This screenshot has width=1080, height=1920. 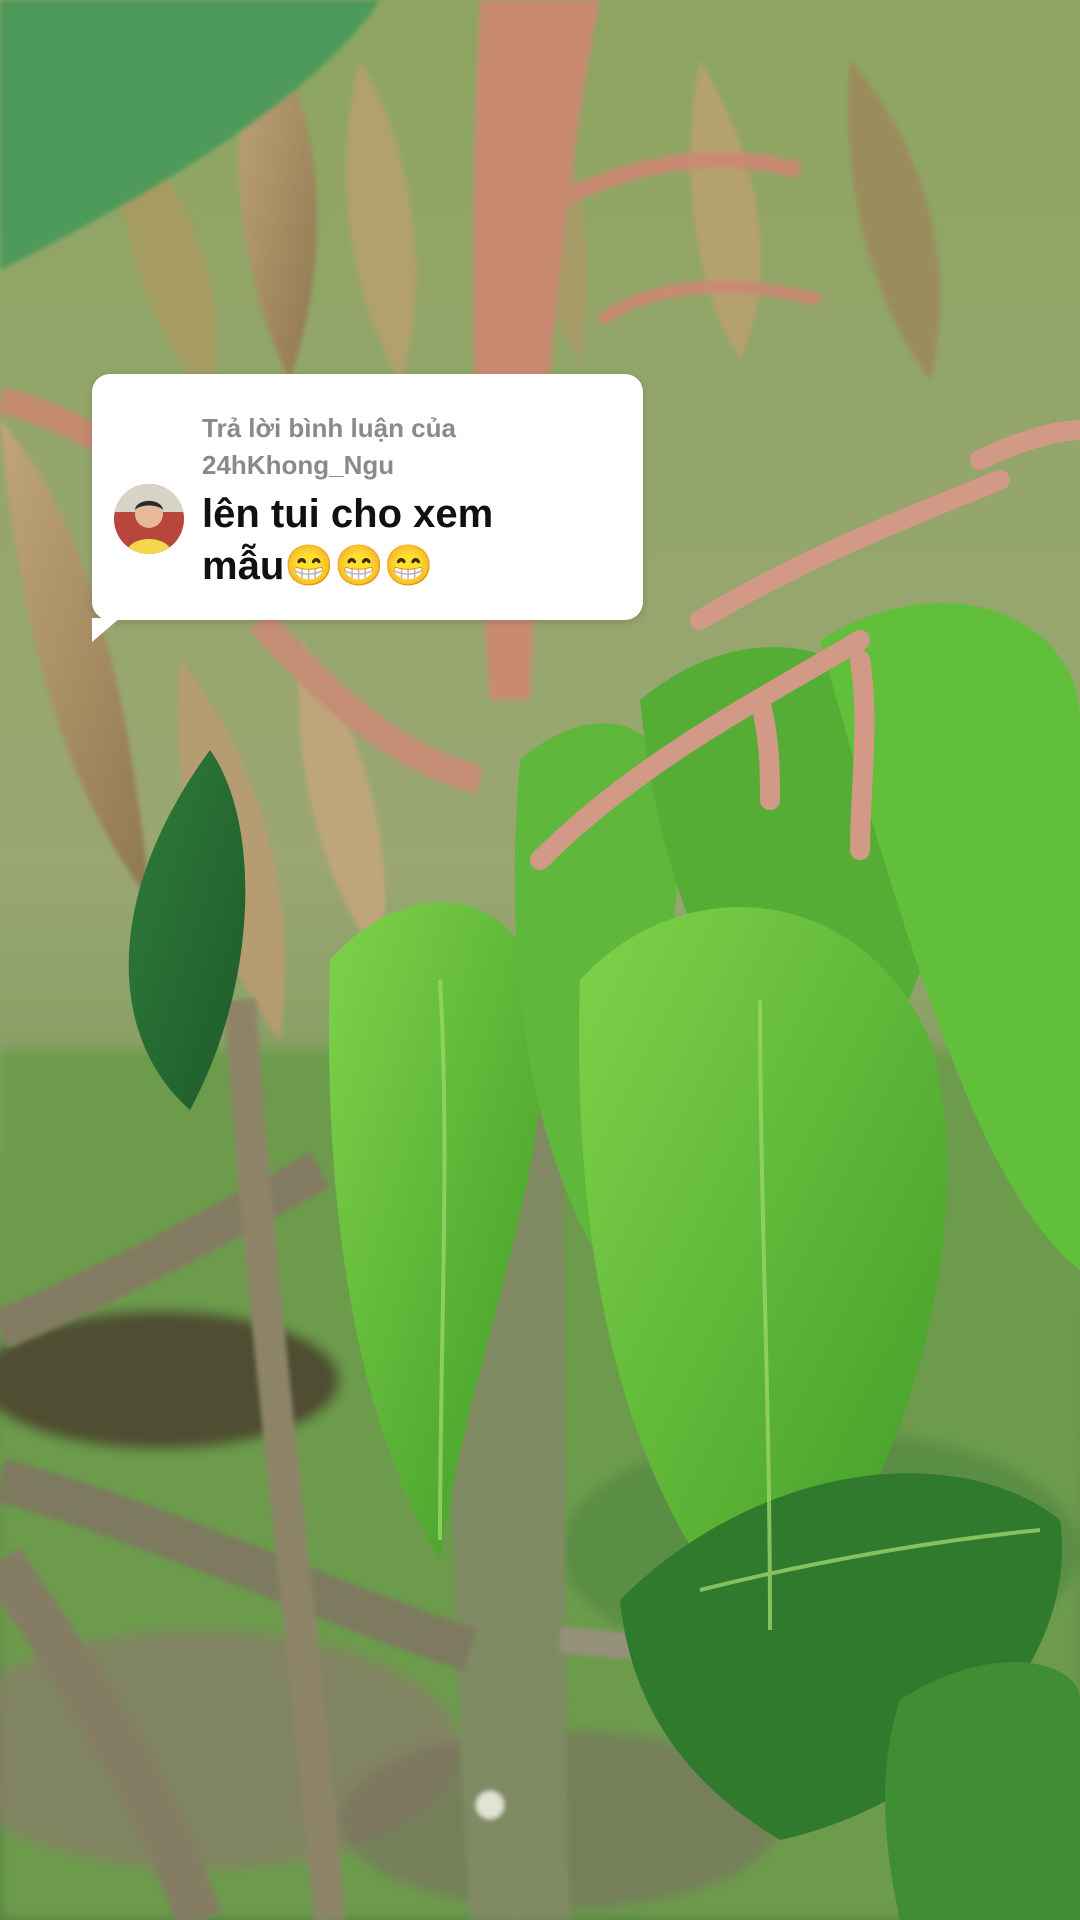 I want to click on bubble-tail, so click(x=106, y=630).